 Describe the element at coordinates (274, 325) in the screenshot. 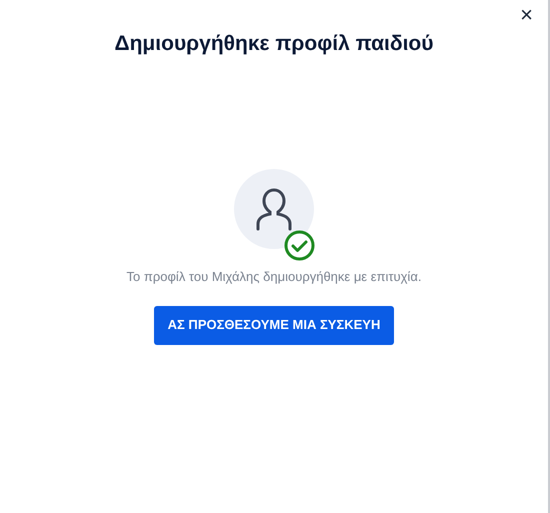

I see `add-device-button: ΑΣ ΠΡΟΣΘΕΣΟΥΜΕ ΜΙΑ ΣΥΣΚΕΥΗ` at that location.